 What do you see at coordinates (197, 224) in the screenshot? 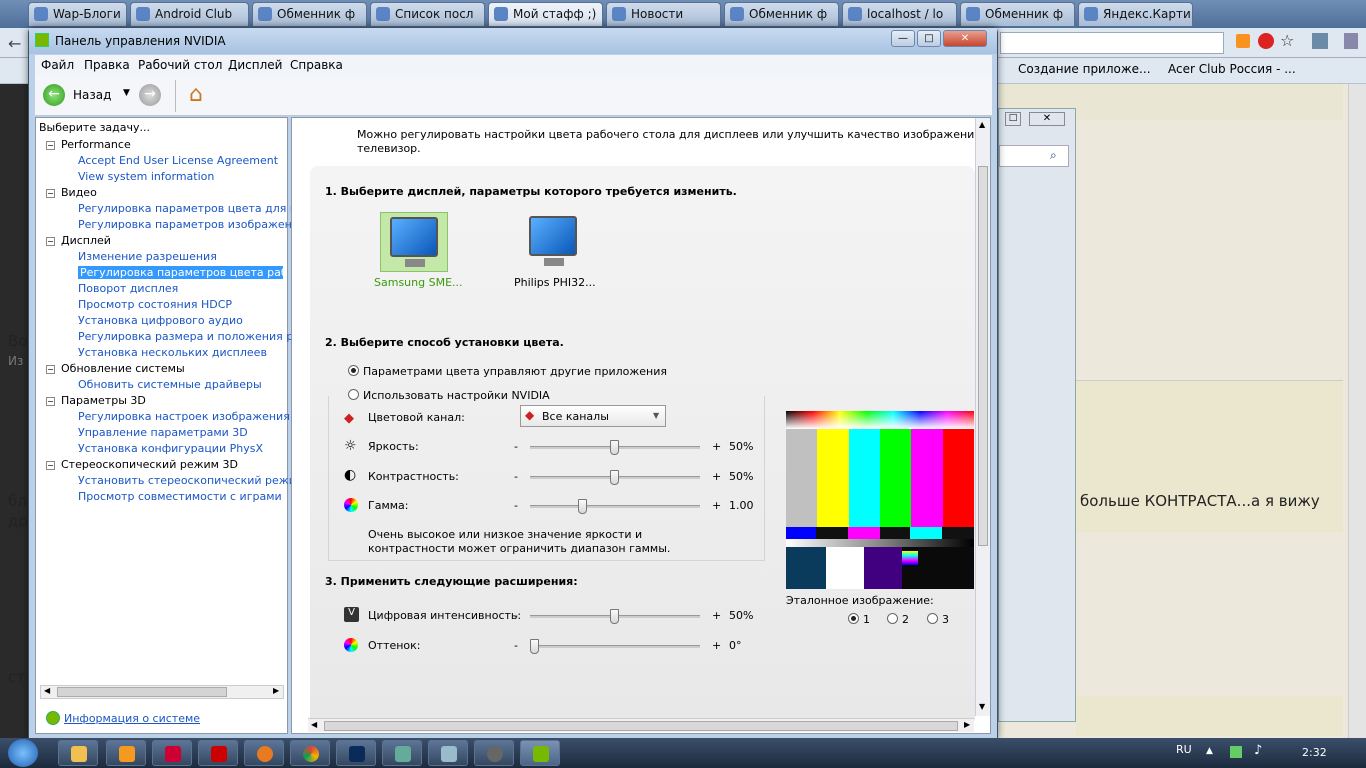
I see `tree-task-link: Регулировка параметров изображения д` at bounding box center [197, 224].